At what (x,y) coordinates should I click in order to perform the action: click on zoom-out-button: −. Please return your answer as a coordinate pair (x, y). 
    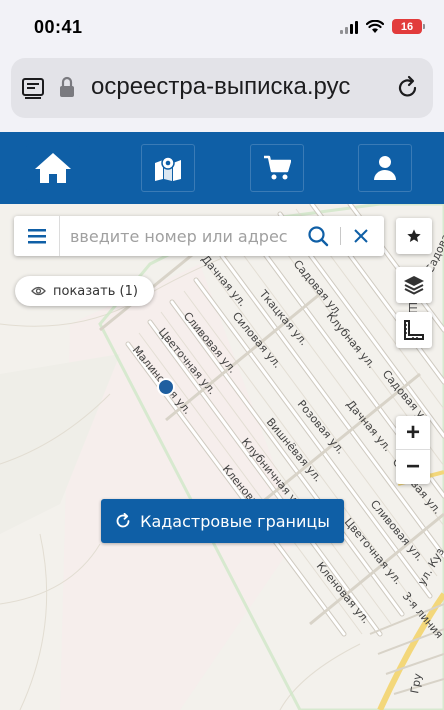
    Looking at the image, I should click on (413, 467).